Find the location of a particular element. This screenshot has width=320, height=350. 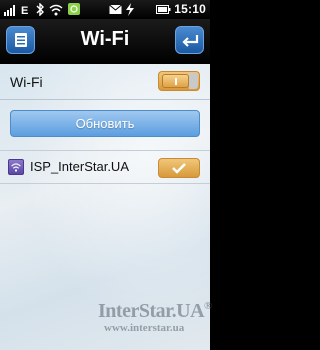

e-data-icon: E is located at coordinates (24, 10).